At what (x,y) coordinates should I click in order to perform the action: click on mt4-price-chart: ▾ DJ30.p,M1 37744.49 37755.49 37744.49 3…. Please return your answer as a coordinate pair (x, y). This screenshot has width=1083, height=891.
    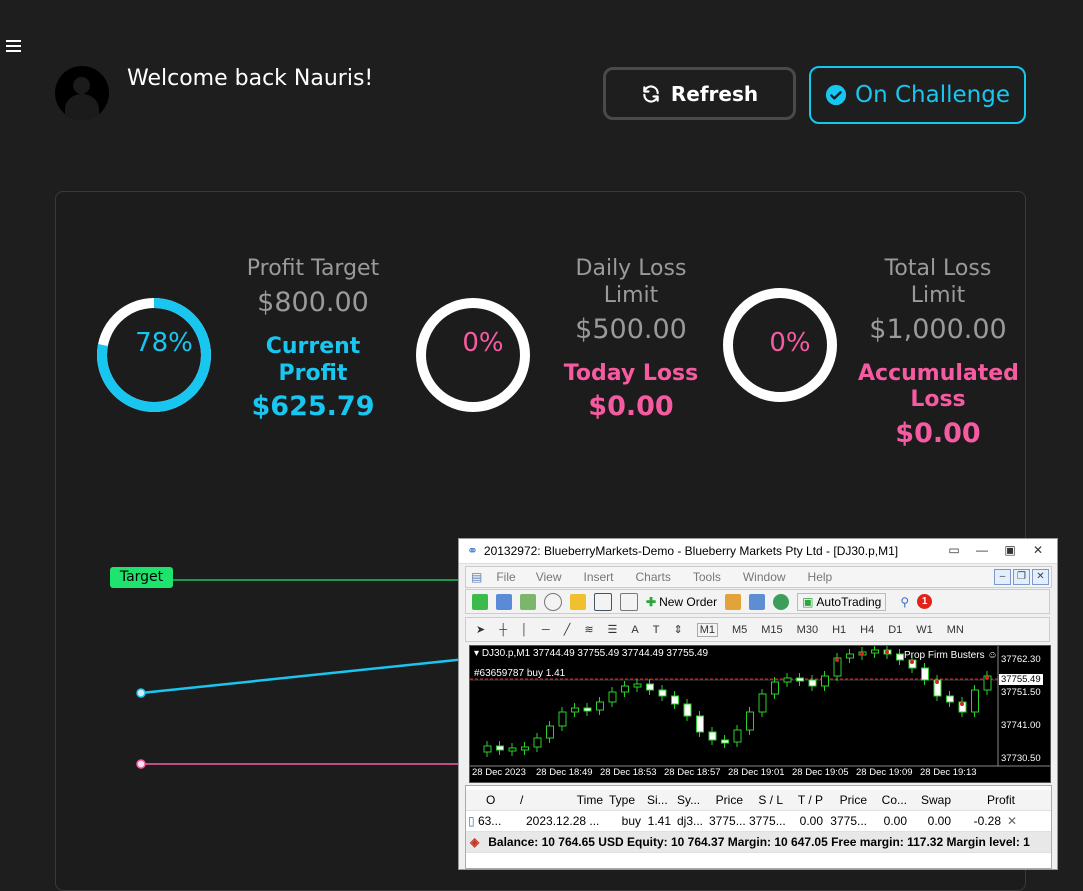
    Looking at the image, I should click on (760, 714).